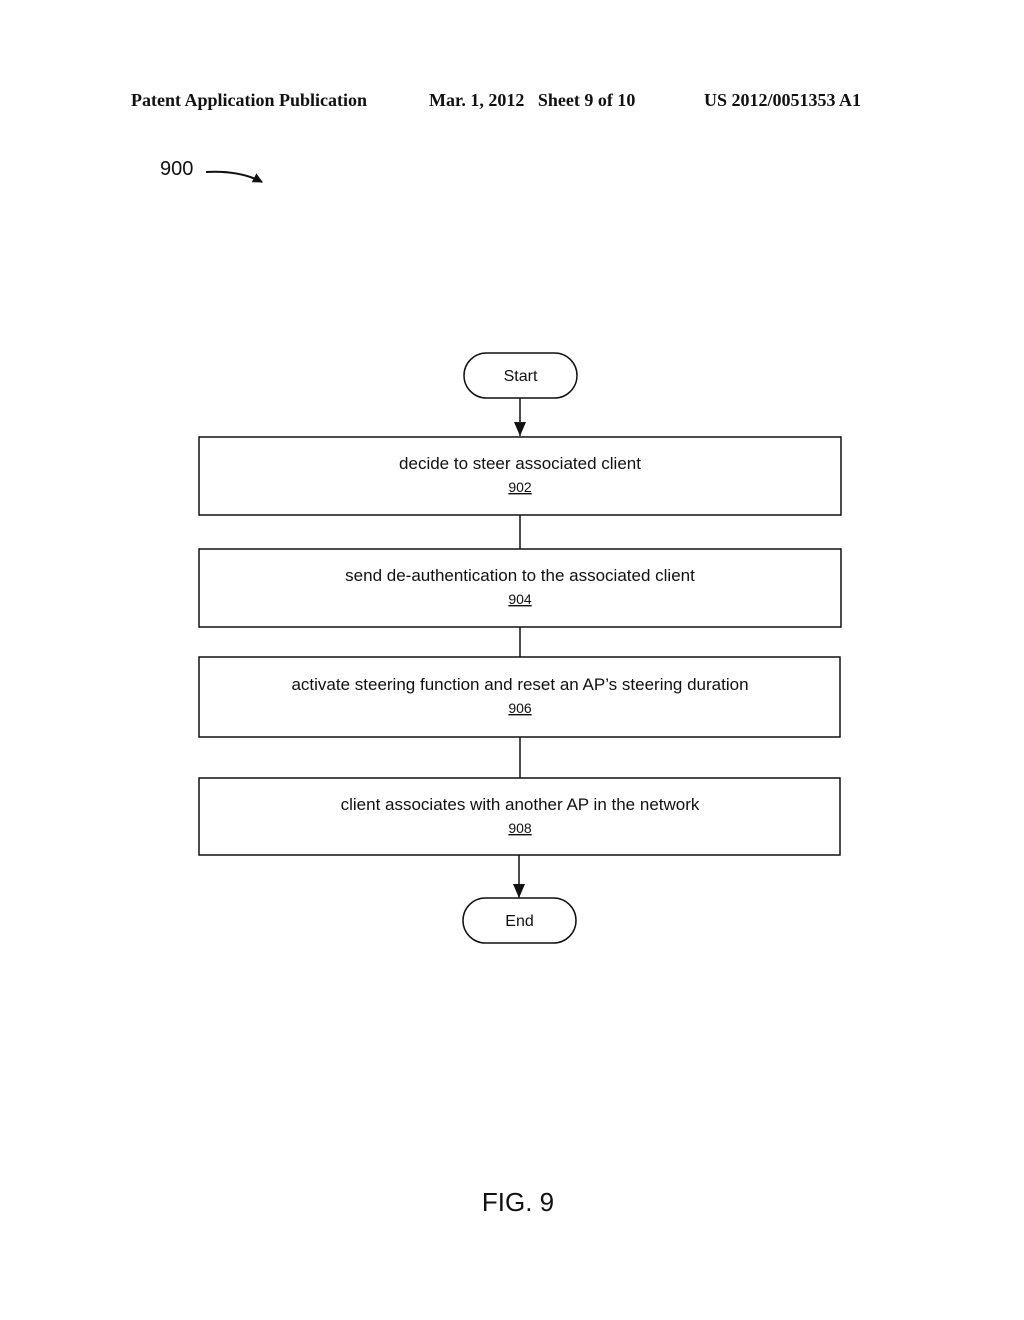 The height and width of the screenshot is (1320, 1024). I want to click on step-ref-number: 904, so click(520, 599).